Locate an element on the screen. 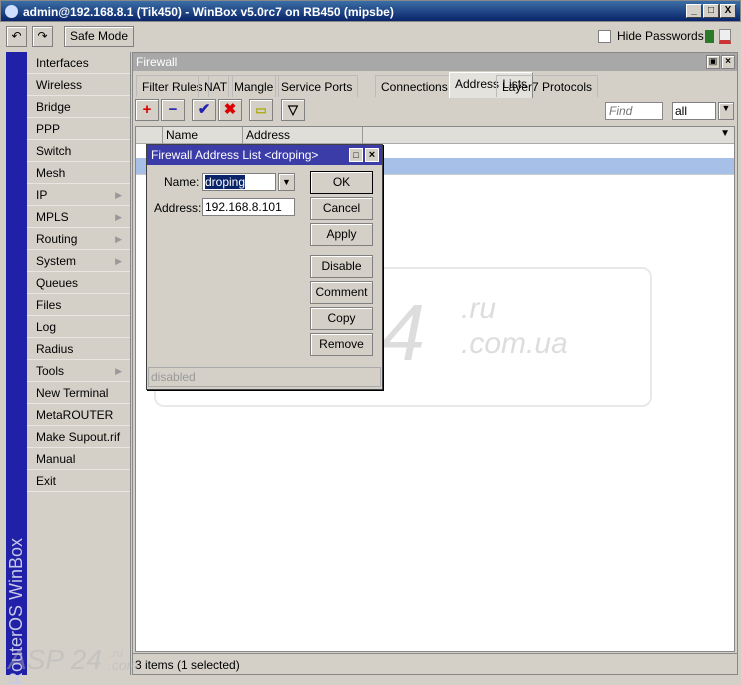  sidebar-item-new-terminal: New Terminal is located at coordinates (78, 393).